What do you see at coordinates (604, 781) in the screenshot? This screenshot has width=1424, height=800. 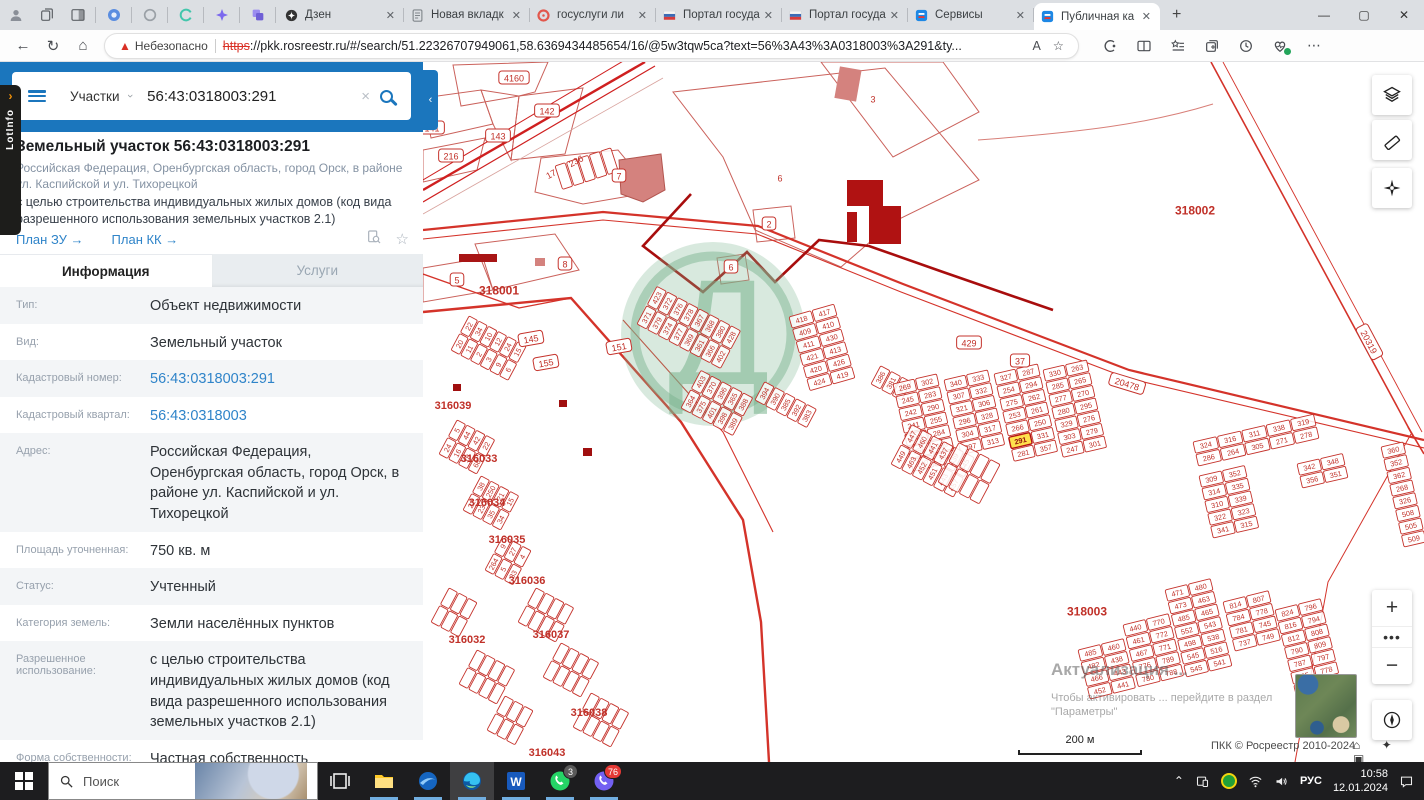 I see `viber-button: 76` at bounding box center [604, 781].